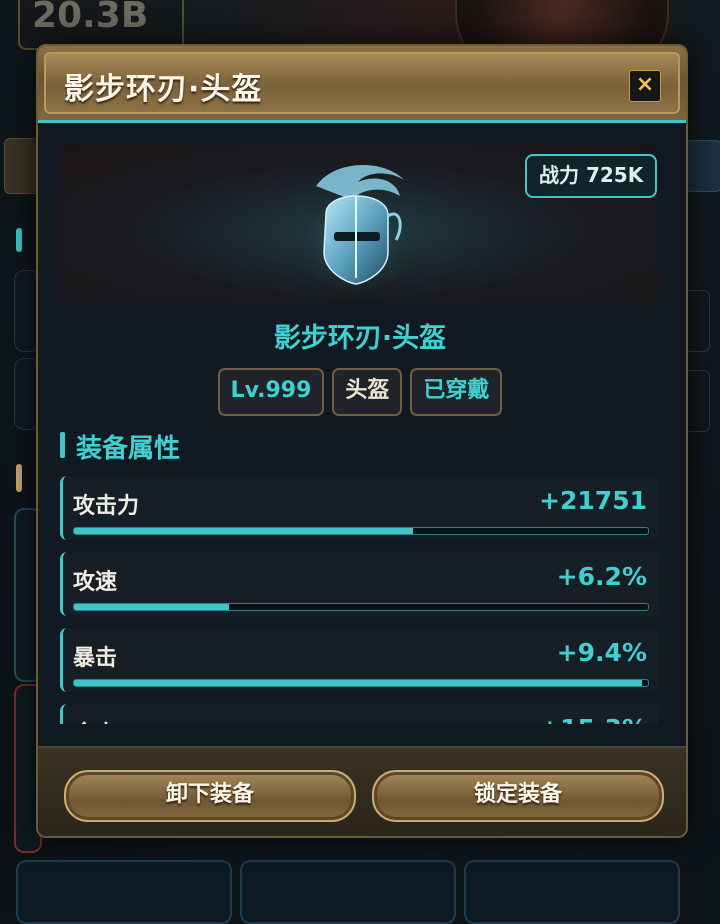 Image resolution: width=720 pixels, height=924 pixels. I want to click on attribute-label: 命中, so click(95, 720).